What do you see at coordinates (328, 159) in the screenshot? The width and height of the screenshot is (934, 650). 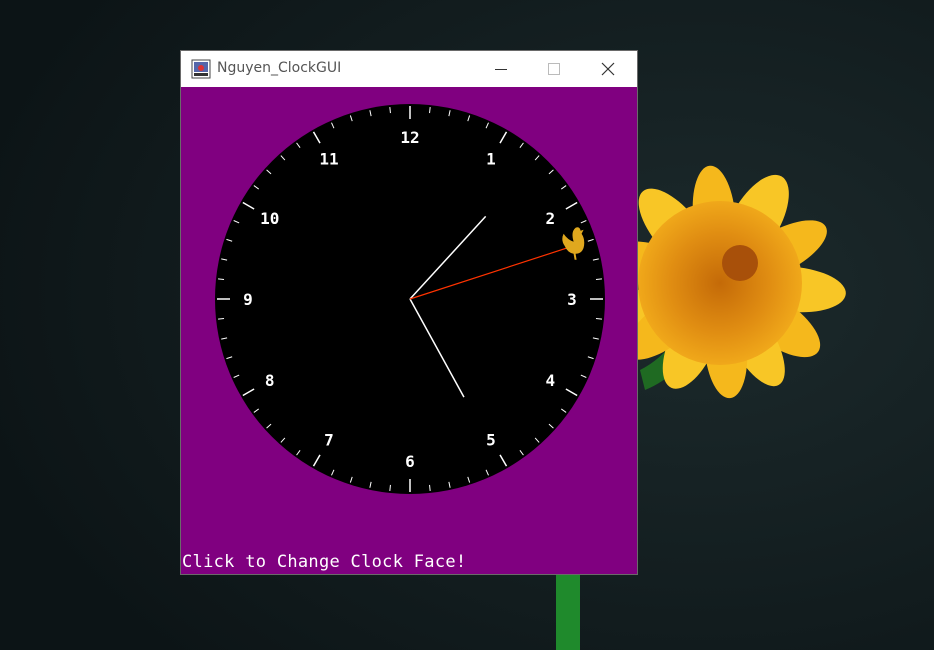 I see `numeral-11: 11` at bounding box center [328, 159].